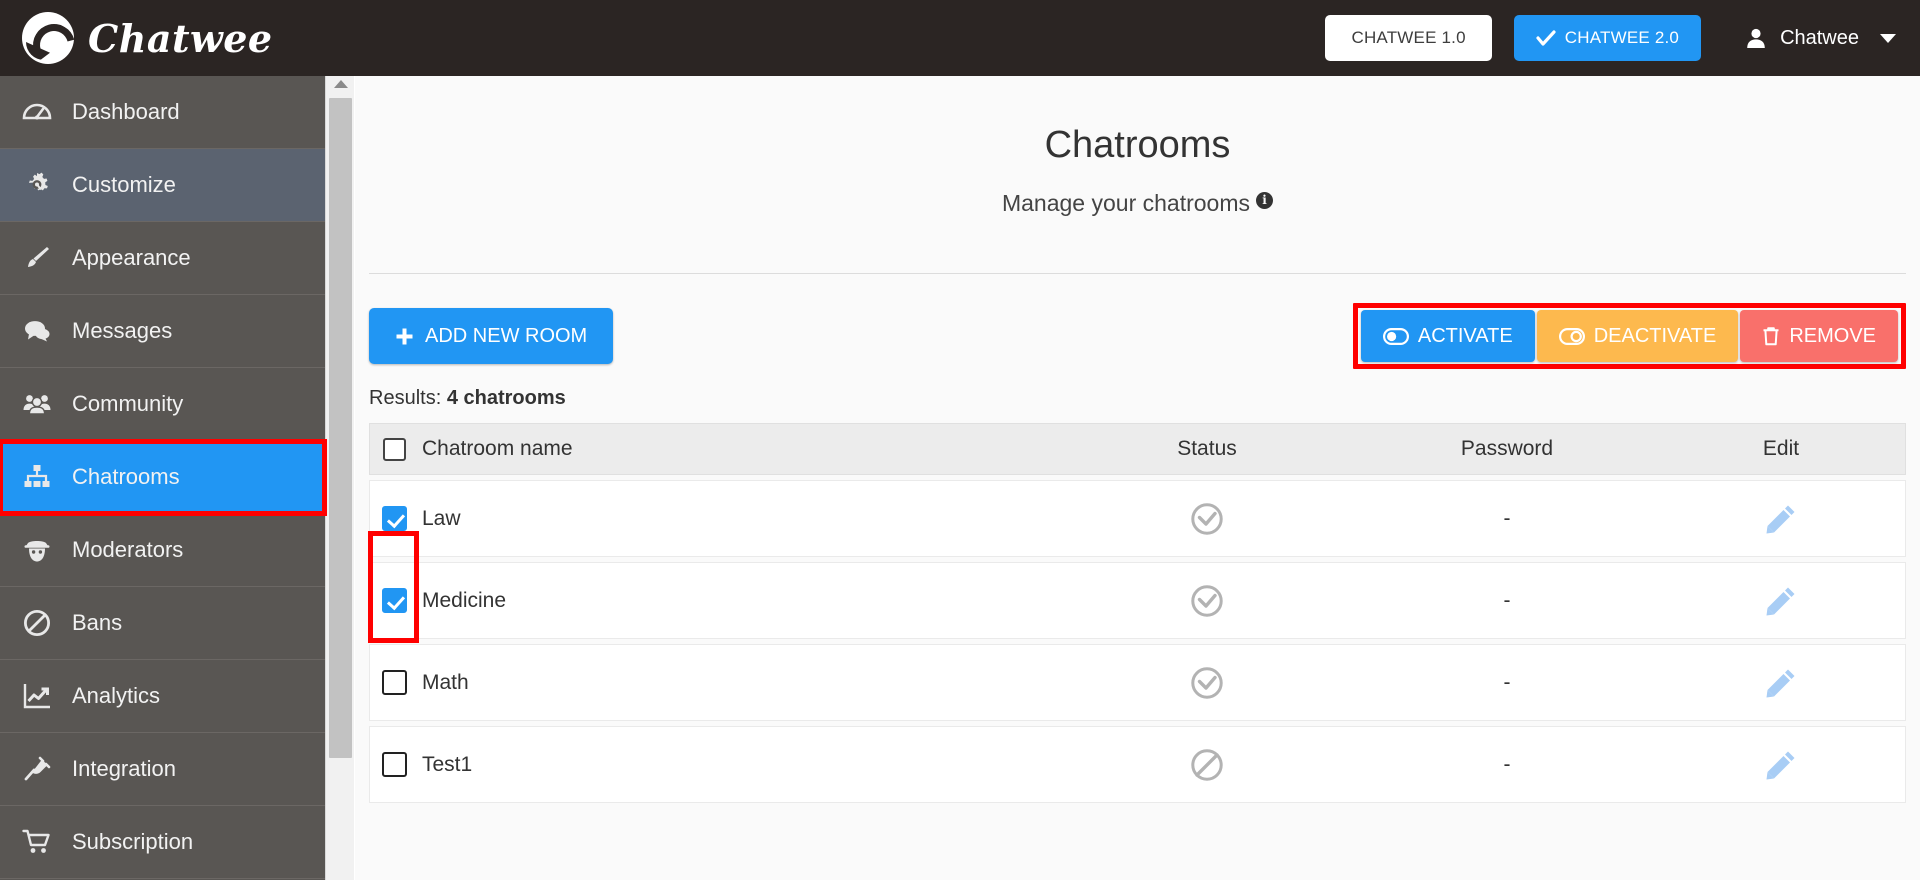  I want to click on secret-agent-icon, so click(37, 550).